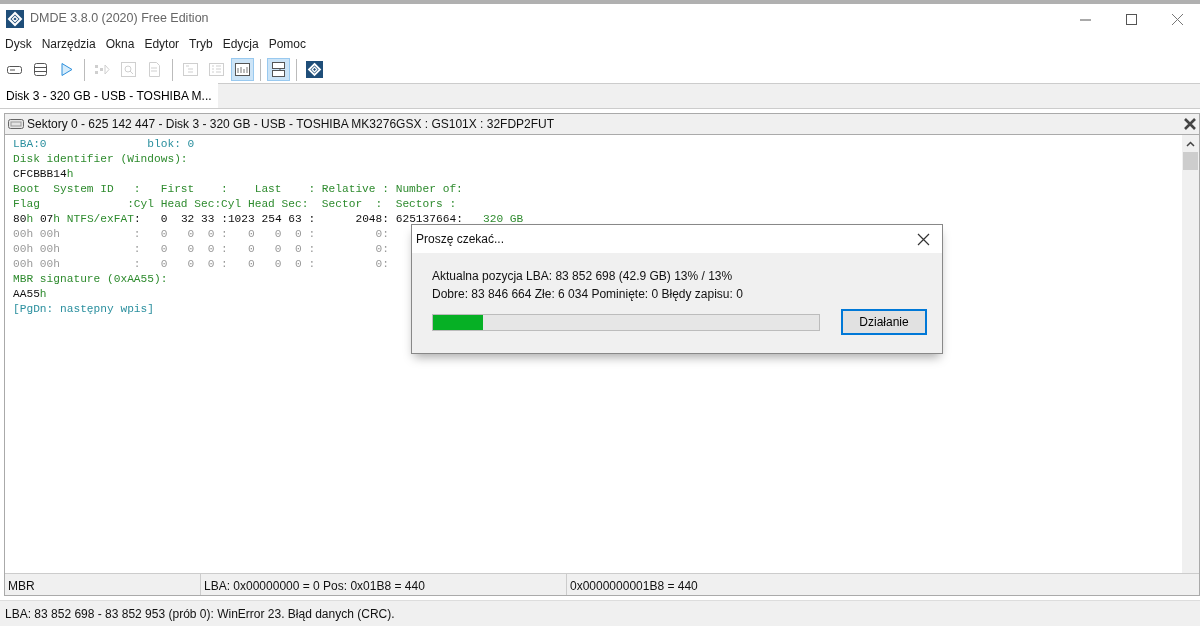 This screenshot has width=1200, height=626. Describe the element at coordinates (104, 144) in the screenshot. I see `data-line: LBA:0 blok: 0` at that location.